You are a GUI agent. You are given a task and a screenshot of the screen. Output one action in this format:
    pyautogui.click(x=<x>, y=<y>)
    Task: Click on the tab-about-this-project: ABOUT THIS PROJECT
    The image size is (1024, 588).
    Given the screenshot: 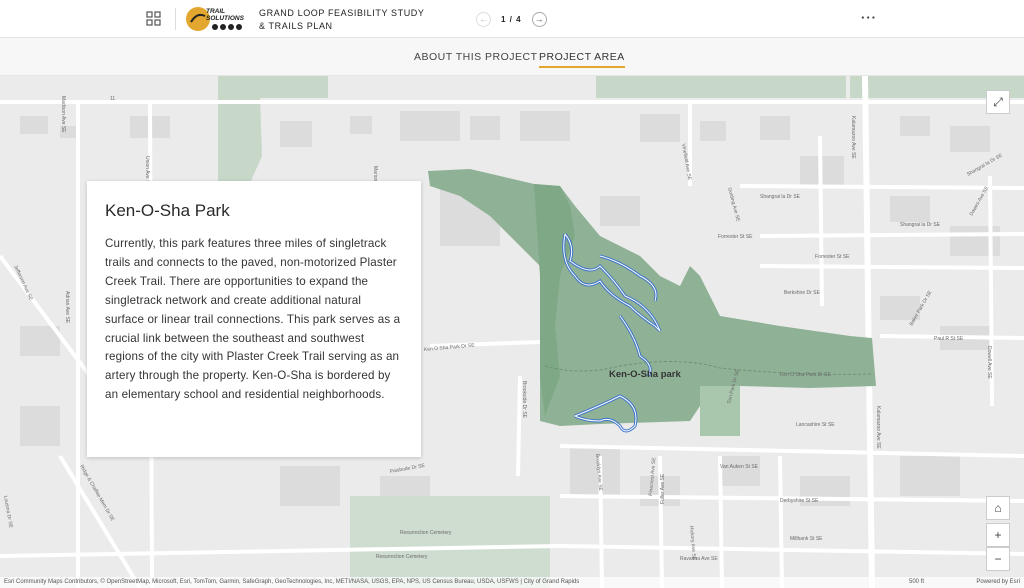 What is the action you would take?
    pyautogui.click(x=476, y=58)
    